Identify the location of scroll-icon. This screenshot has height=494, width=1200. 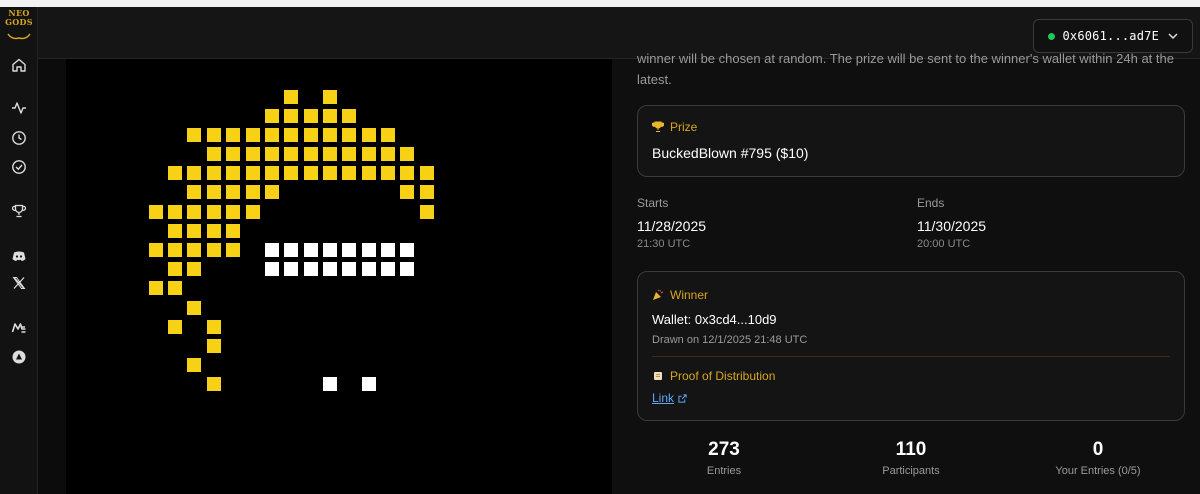
(658, 376).